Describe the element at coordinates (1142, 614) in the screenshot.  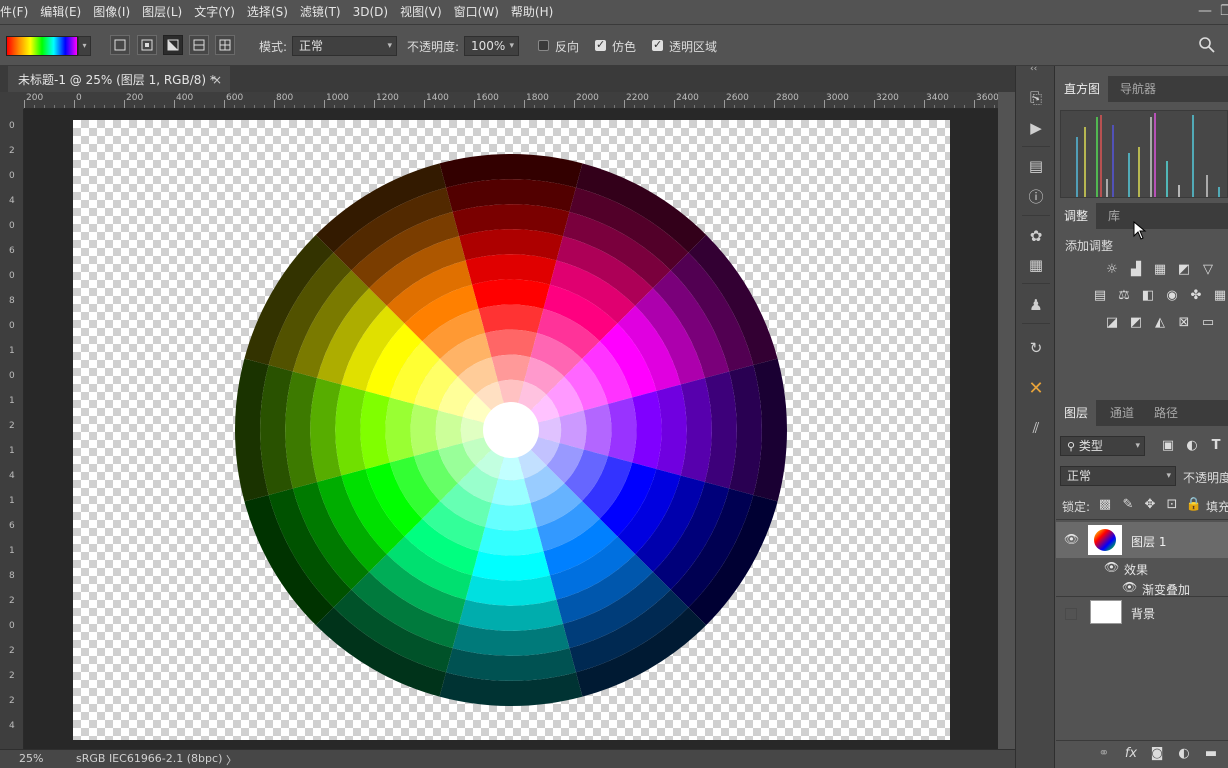
I see `layer-row-background: 背景` at that location.